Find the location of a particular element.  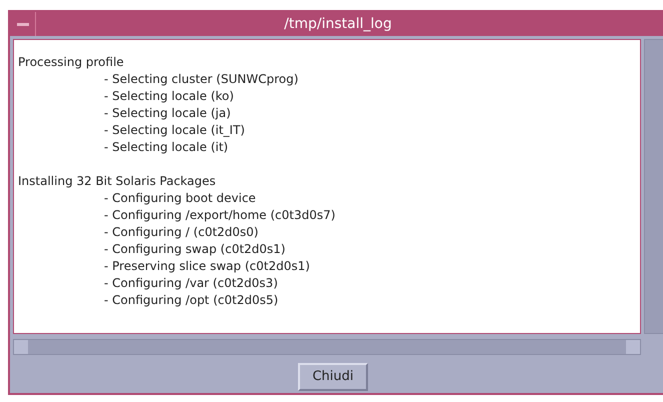

log-line: - Configuring /var (c0t2d0s3) is located at coordinates (191, 283).